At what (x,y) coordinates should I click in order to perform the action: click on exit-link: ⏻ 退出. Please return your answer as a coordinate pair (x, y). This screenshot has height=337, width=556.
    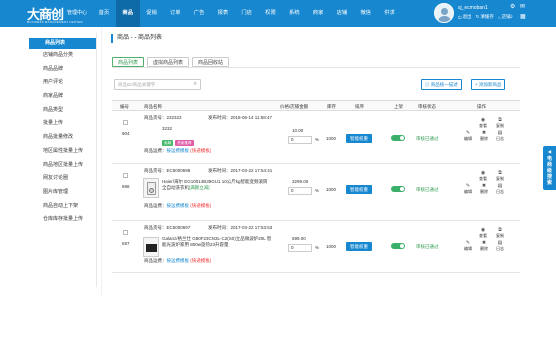
    Looking at the image, I should click on (465, 17).